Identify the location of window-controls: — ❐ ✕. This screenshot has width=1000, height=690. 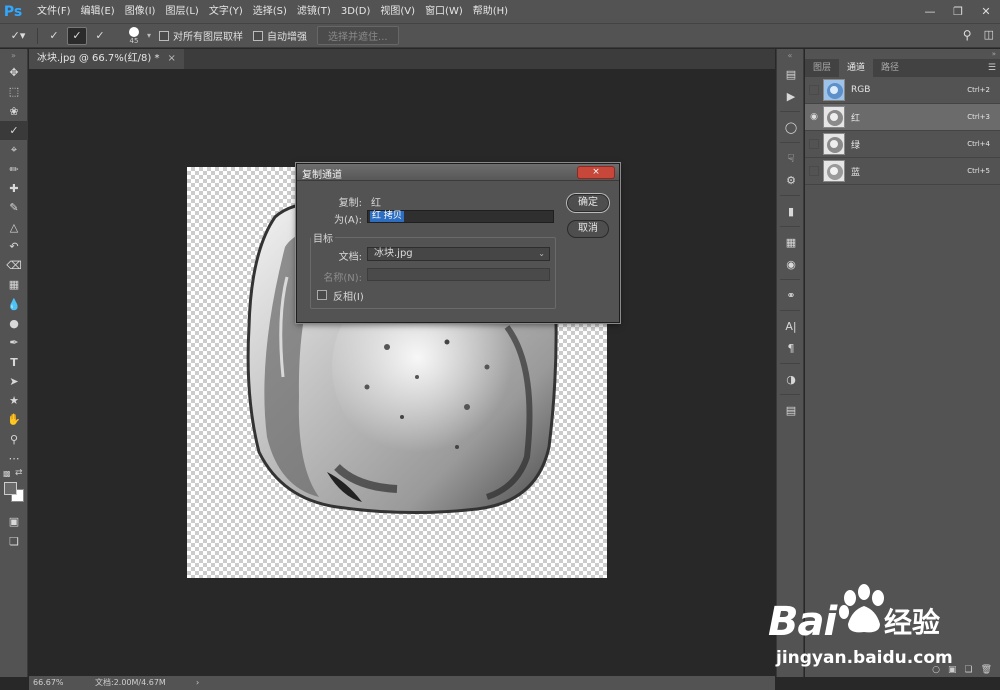
(958, 11).